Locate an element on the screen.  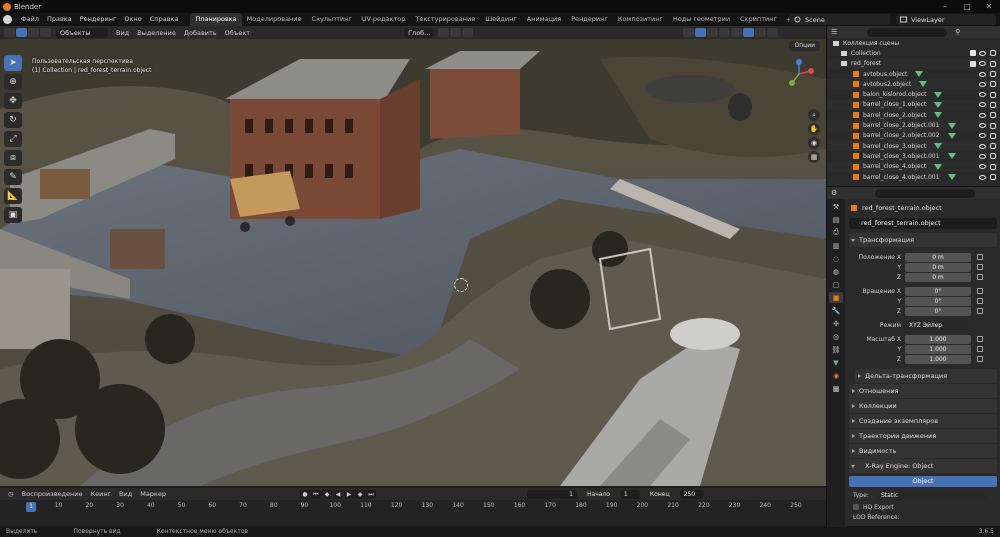
tab-uv-editing: UV-редактор is located at coordinates (384, 19).